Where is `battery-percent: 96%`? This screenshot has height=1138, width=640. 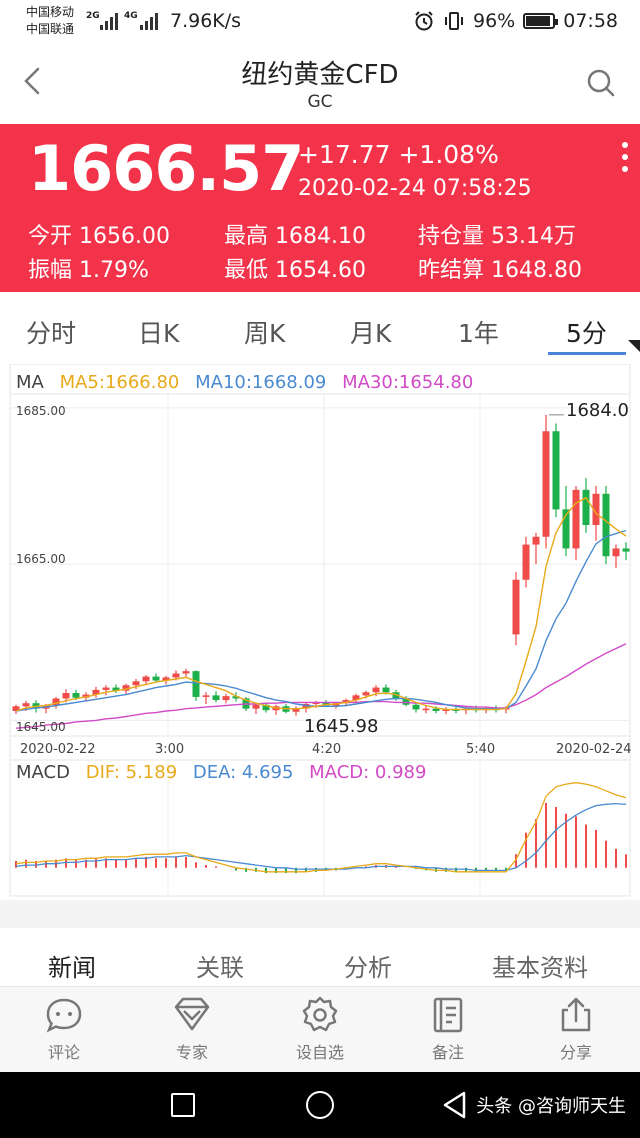 battery-percent: 96% is located at coordinates (494, 21).